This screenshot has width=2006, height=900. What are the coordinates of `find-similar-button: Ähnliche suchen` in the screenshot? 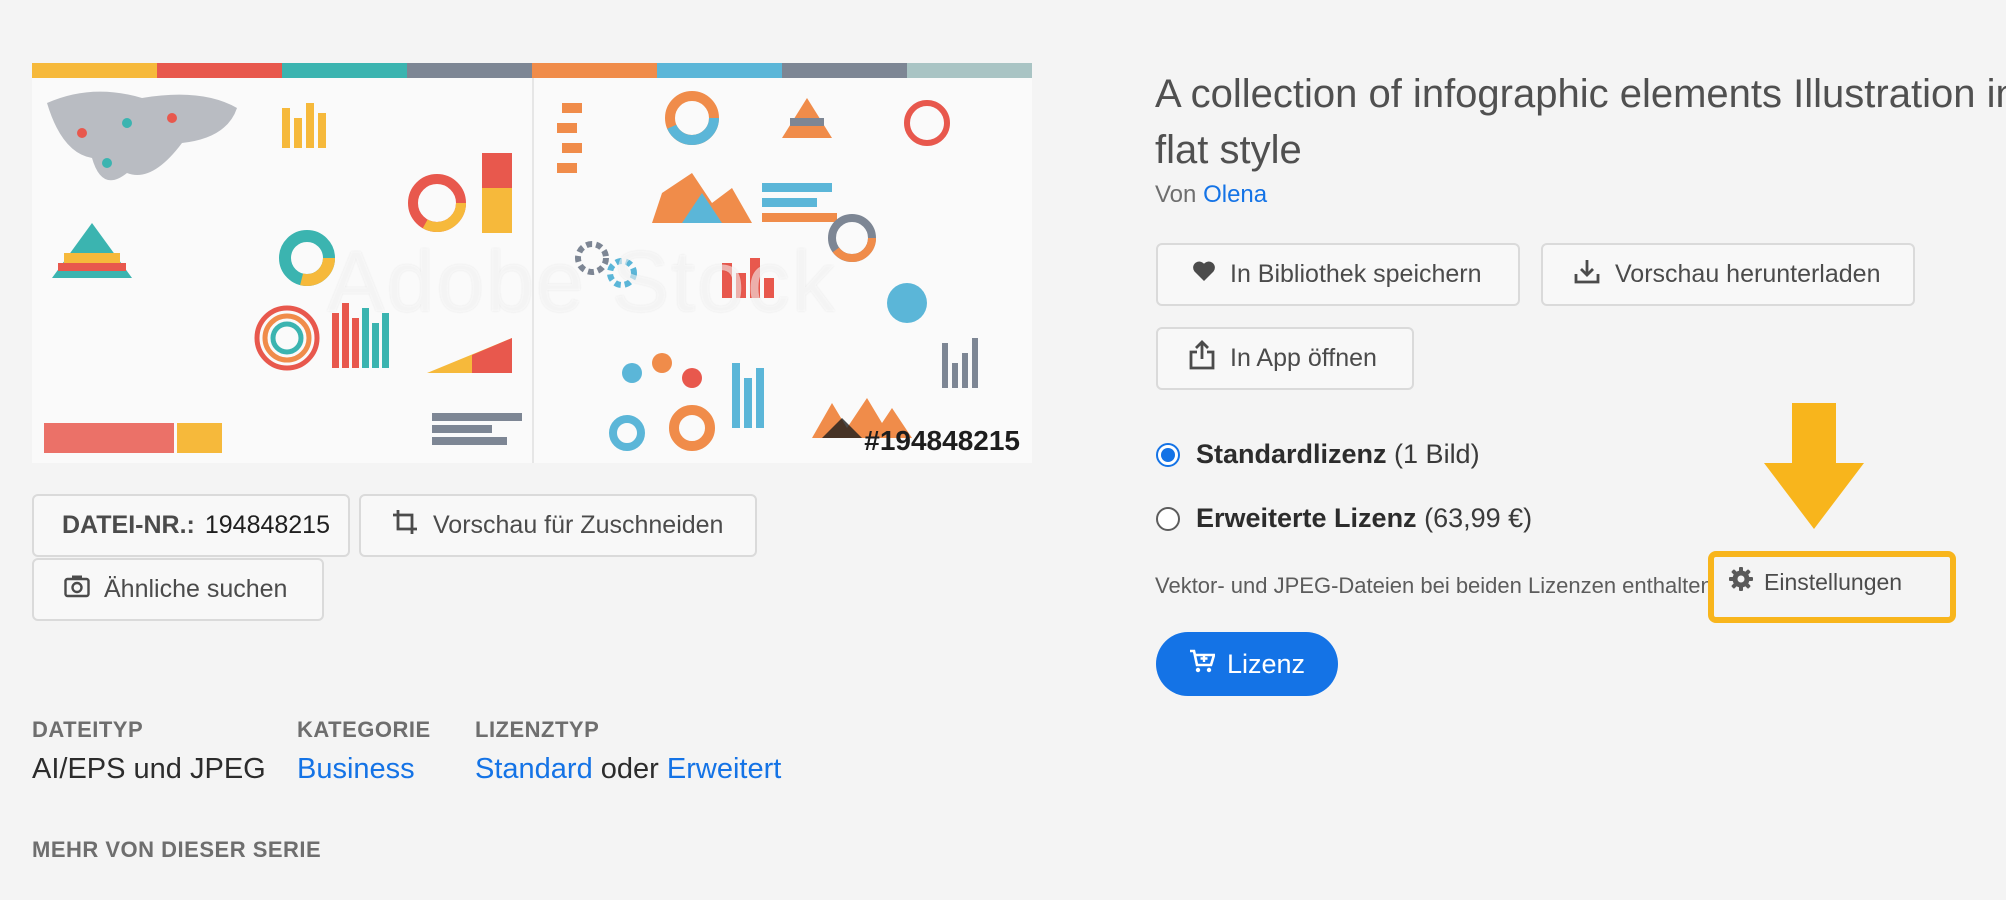 It's located at (178, 589).